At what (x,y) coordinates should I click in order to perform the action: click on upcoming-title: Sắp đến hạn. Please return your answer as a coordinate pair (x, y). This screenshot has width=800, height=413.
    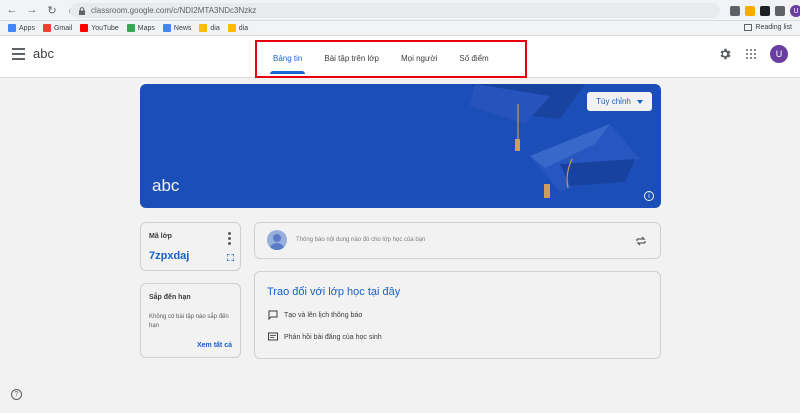
    Looking at the image, I should click on (170, 297).